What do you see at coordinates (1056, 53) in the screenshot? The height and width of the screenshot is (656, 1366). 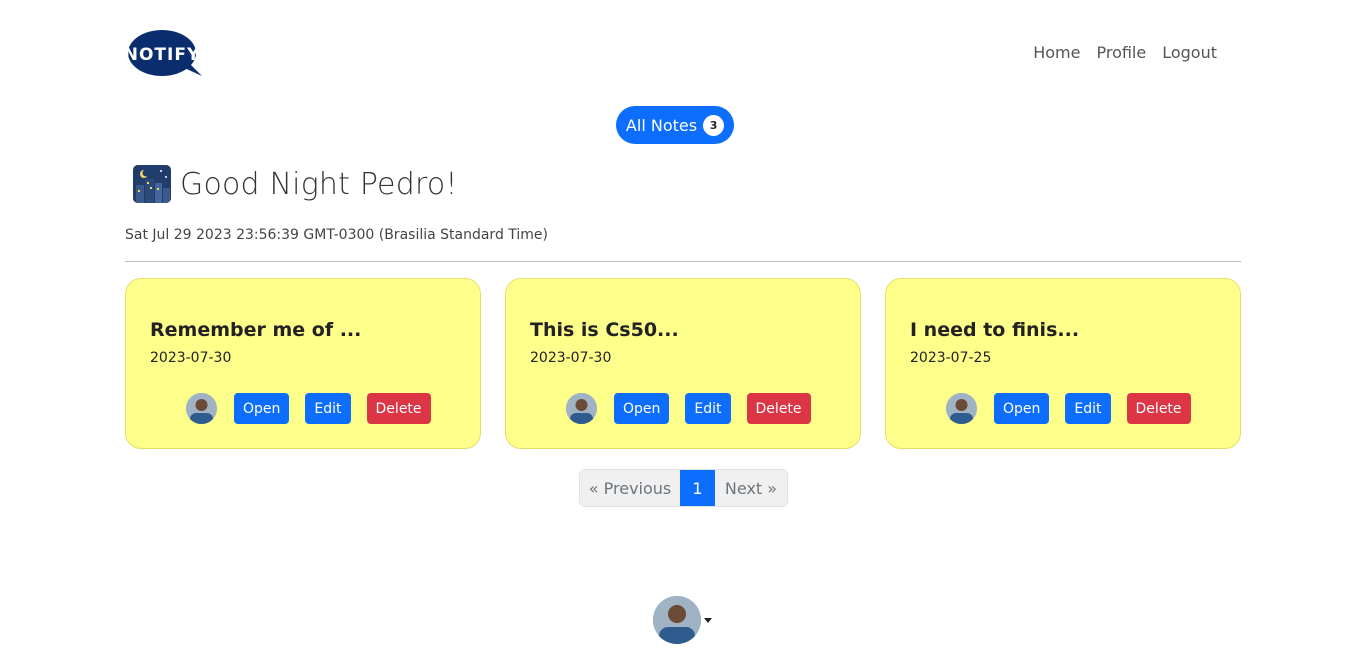 I see `nav-home: Home` at bounding box center [1056, 53].